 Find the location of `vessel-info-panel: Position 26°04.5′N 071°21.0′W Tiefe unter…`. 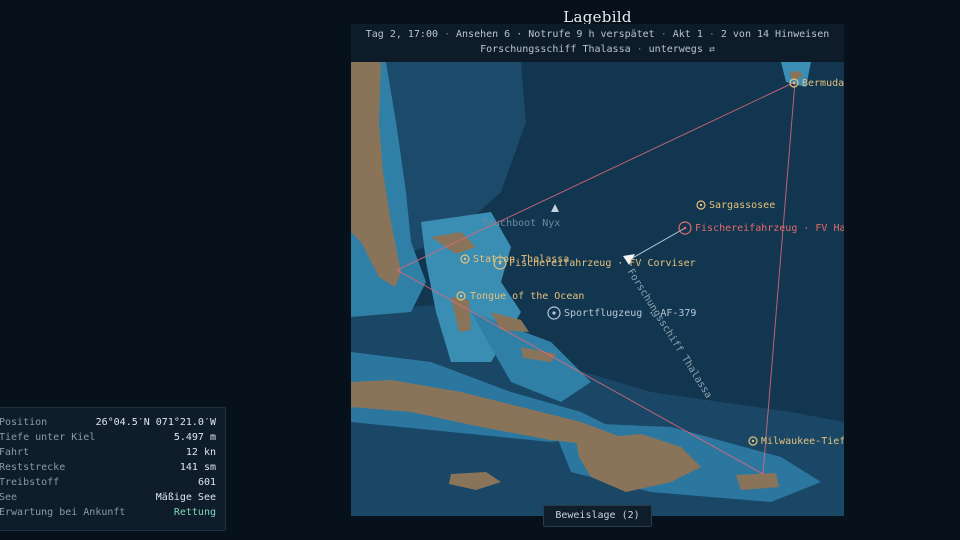

vessel-info-panel: Position 26°04.5′N 071°21.0′W Tiefe unter… is located at coordinates (113, 469).